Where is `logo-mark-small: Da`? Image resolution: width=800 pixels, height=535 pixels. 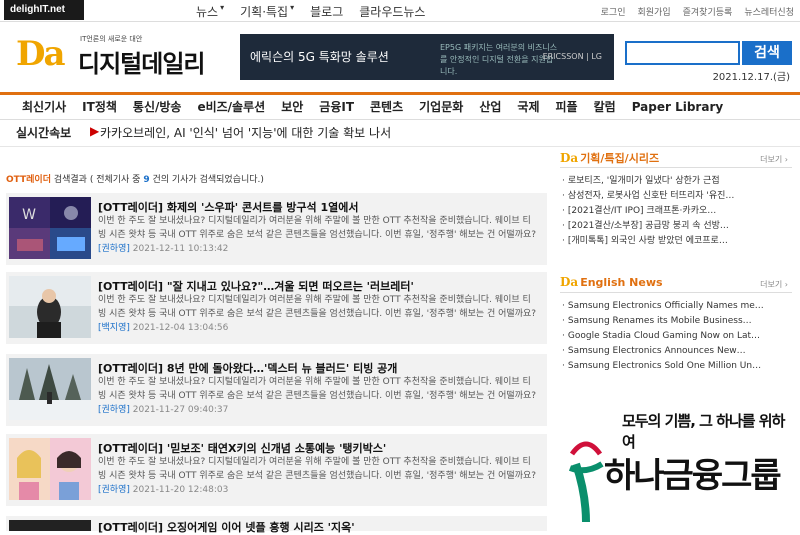 logo-mark-small: Da is located at coordinates (569, 158).